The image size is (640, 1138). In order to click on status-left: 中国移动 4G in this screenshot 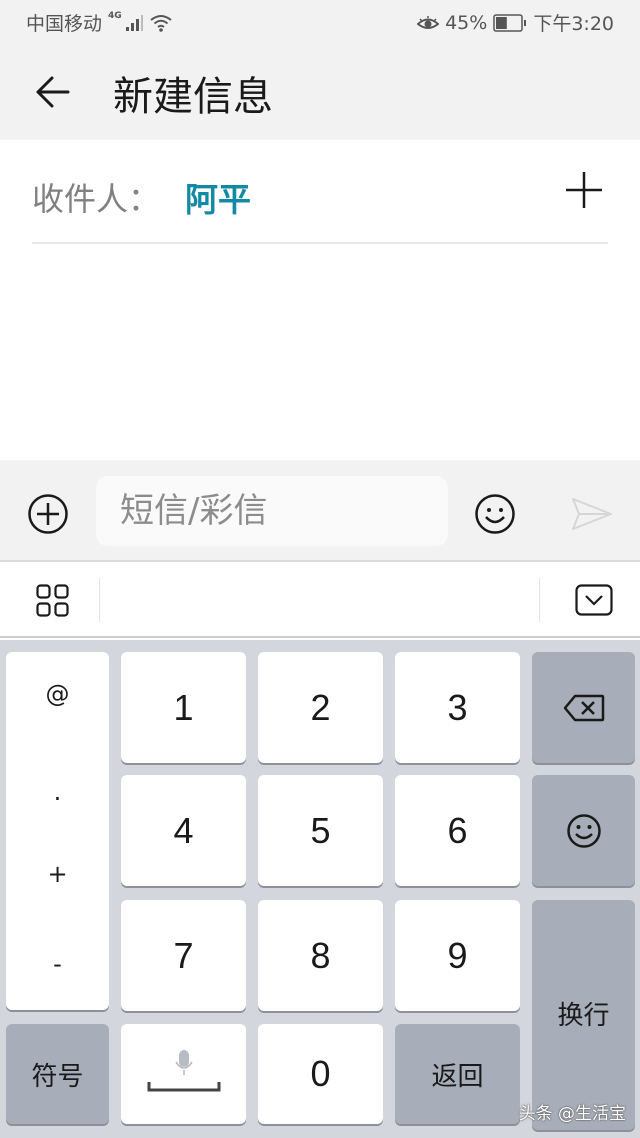, I will do `click(99, 22)`.